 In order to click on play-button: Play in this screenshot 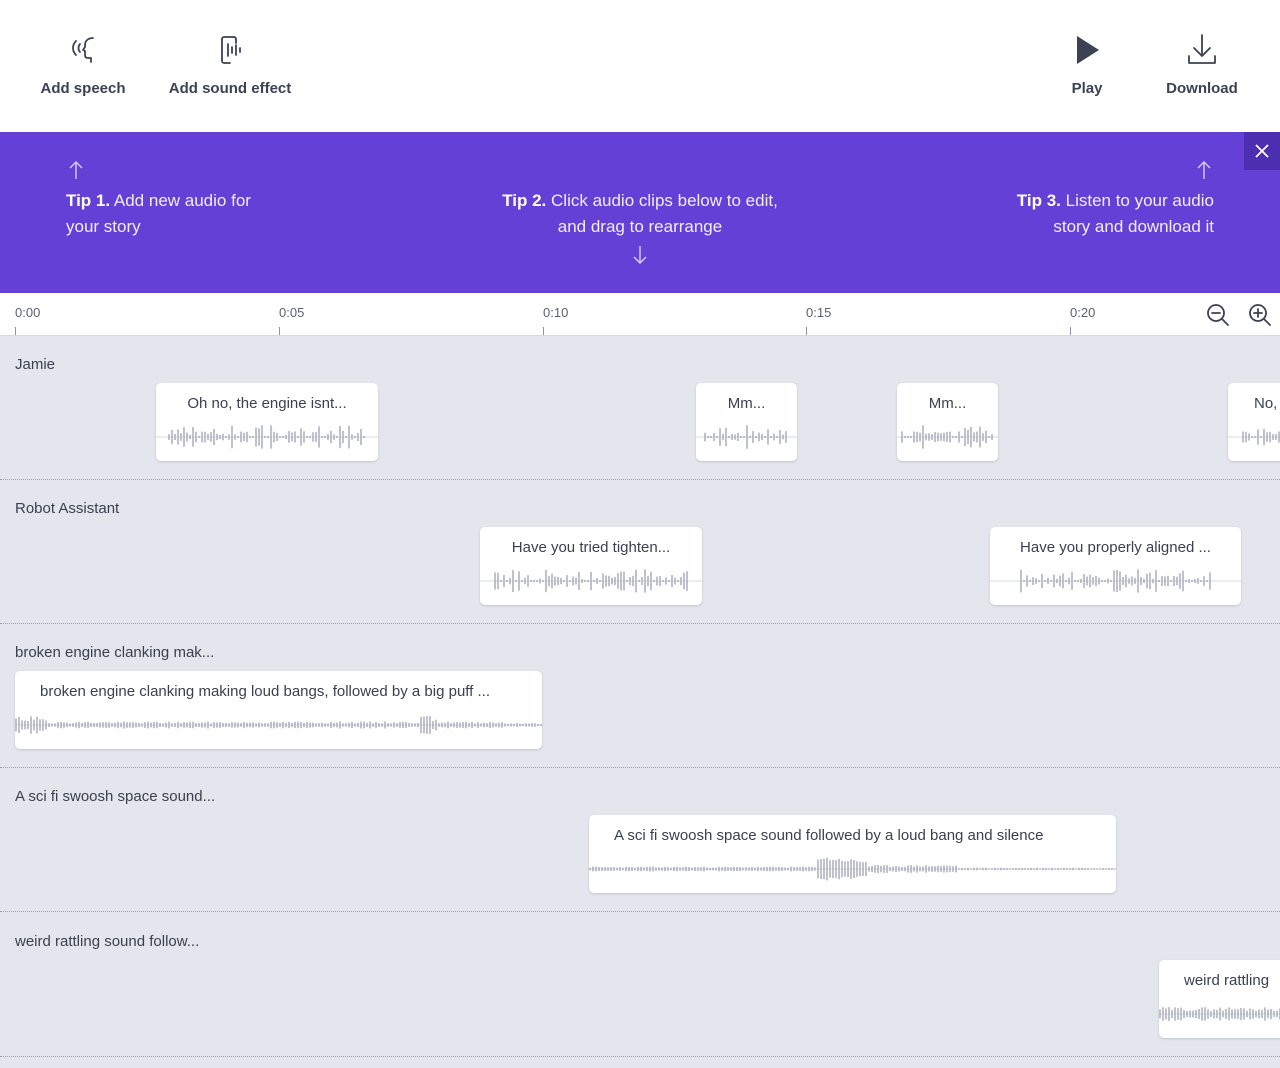, I will do `click(1087, 63)`.